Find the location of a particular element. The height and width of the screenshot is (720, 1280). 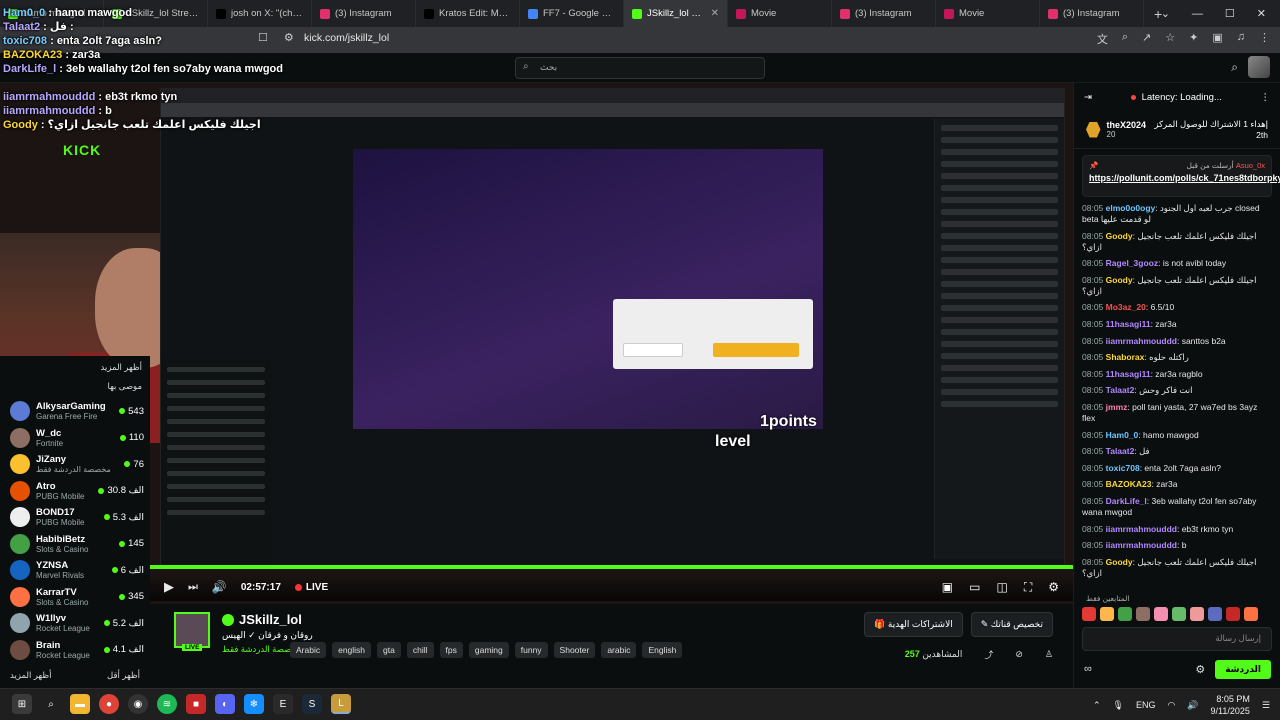

sidebar-icon: ▣ is located at coordinates (1217, 39).